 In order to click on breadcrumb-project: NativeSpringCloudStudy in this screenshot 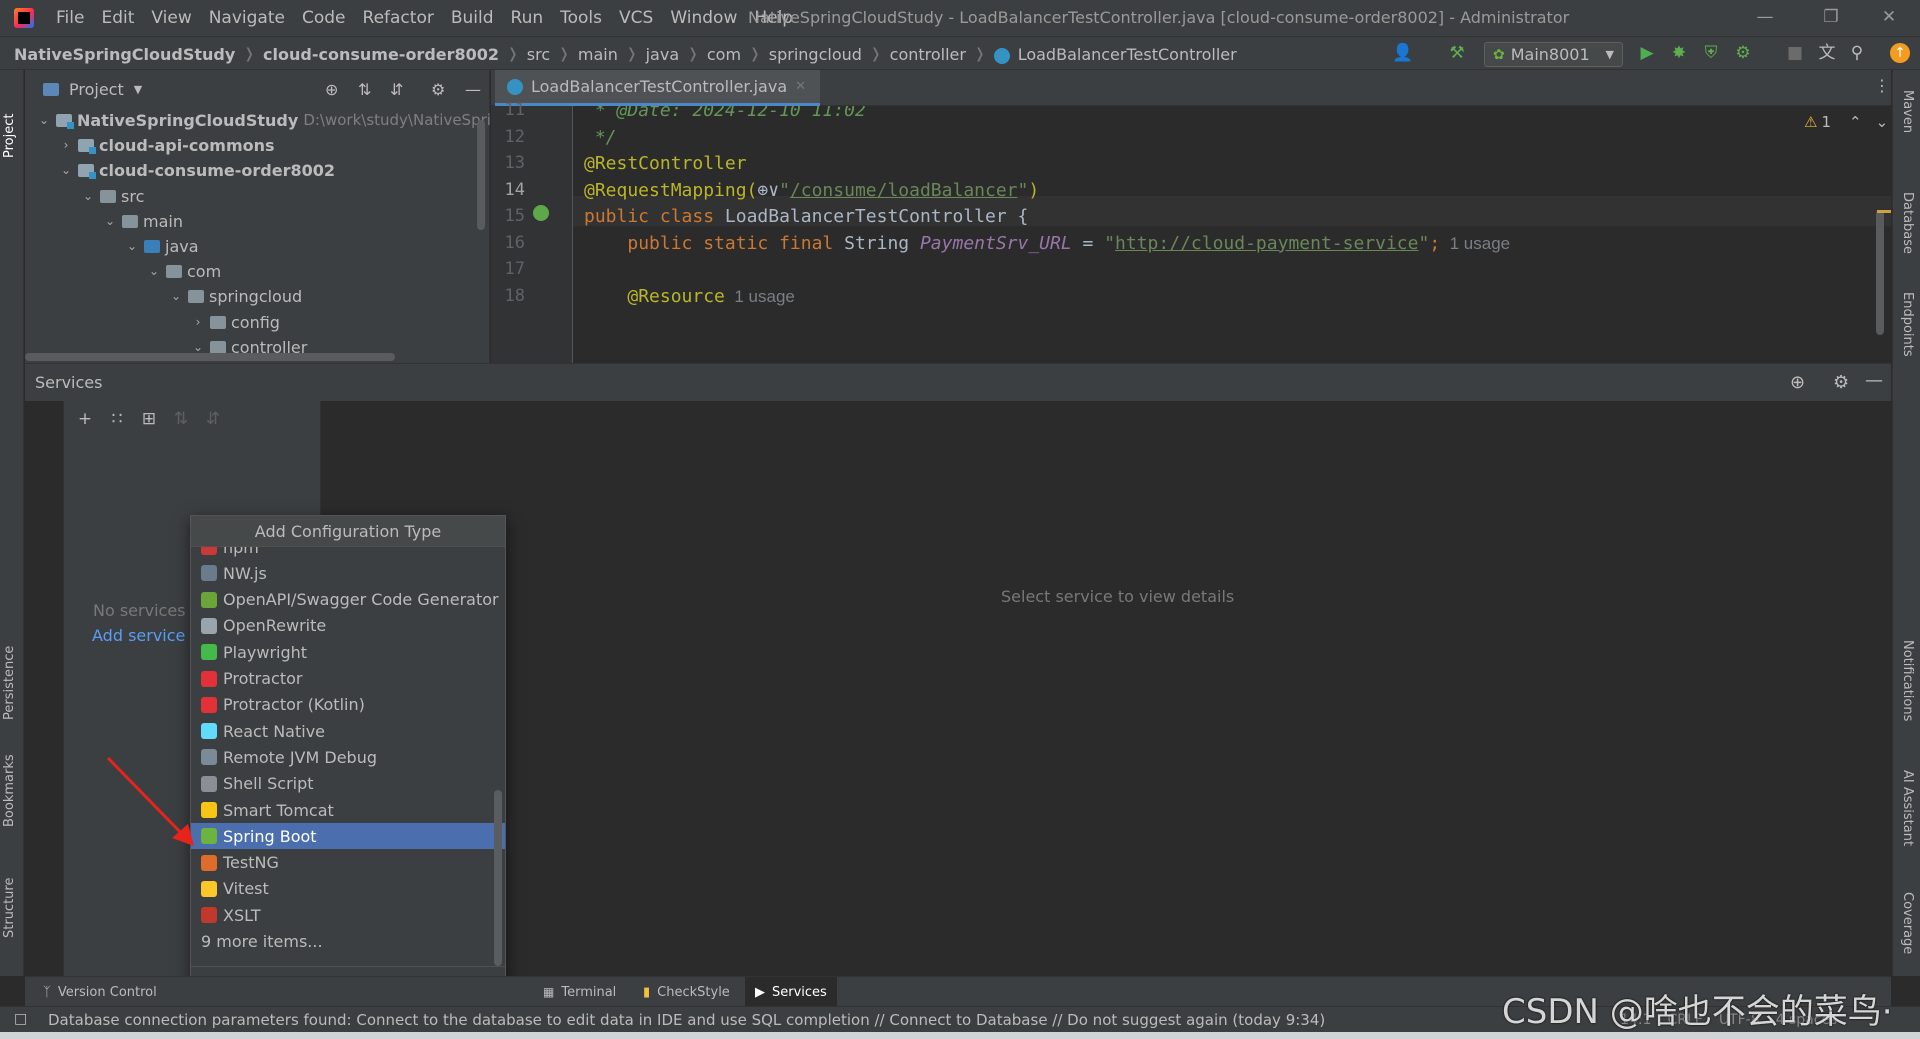, I will do `click(124, 54)`.